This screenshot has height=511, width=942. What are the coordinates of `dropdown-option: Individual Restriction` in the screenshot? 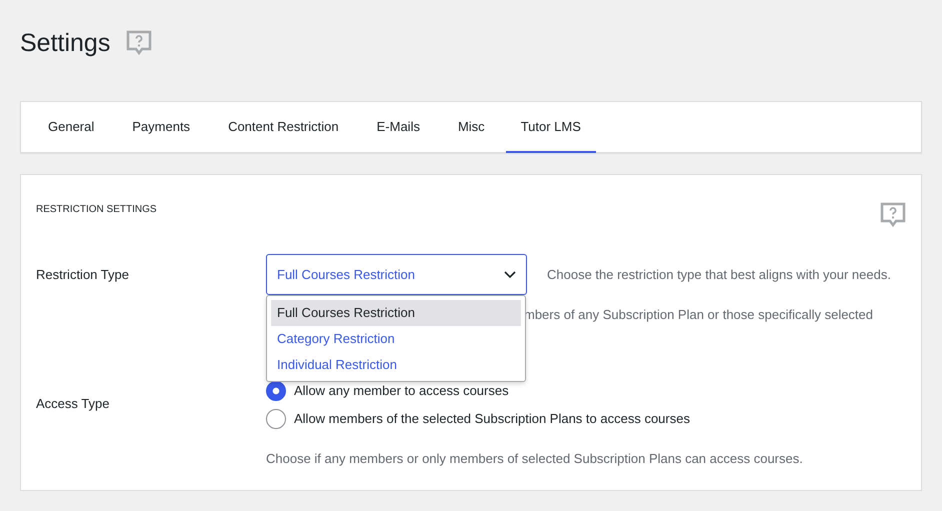 It's located at (396, 365).